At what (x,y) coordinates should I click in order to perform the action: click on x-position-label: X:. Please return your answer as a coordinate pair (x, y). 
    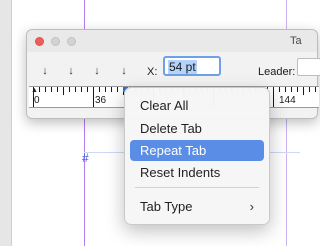
    Looking at the image, I should click on (152, 72).